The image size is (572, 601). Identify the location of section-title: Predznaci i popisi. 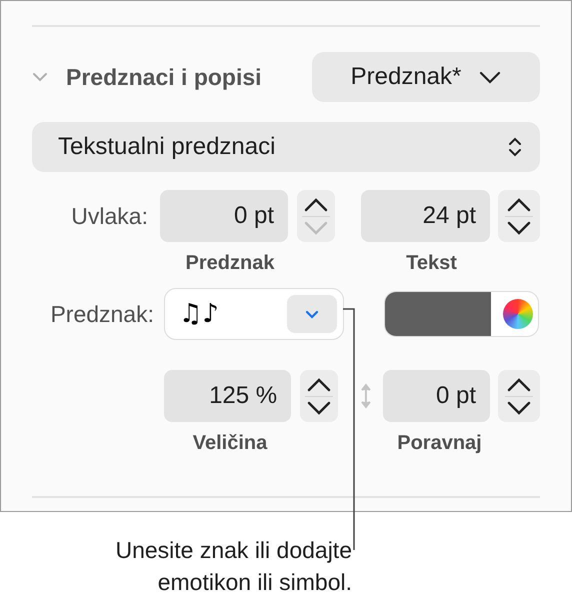
(164, 77).